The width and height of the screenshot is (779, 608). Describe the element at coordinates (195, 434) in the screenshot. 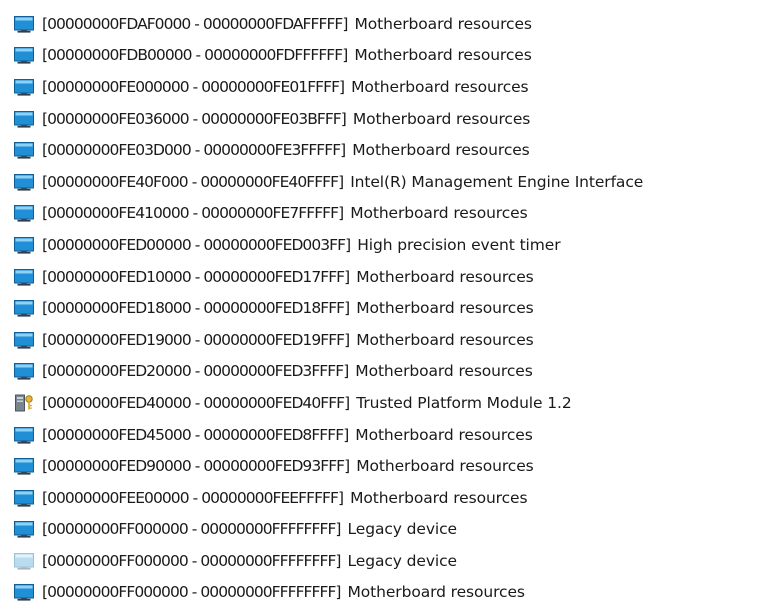

I see `memory-range: [00000000FED45000 - 00000000FED8FFFF]` at that location.